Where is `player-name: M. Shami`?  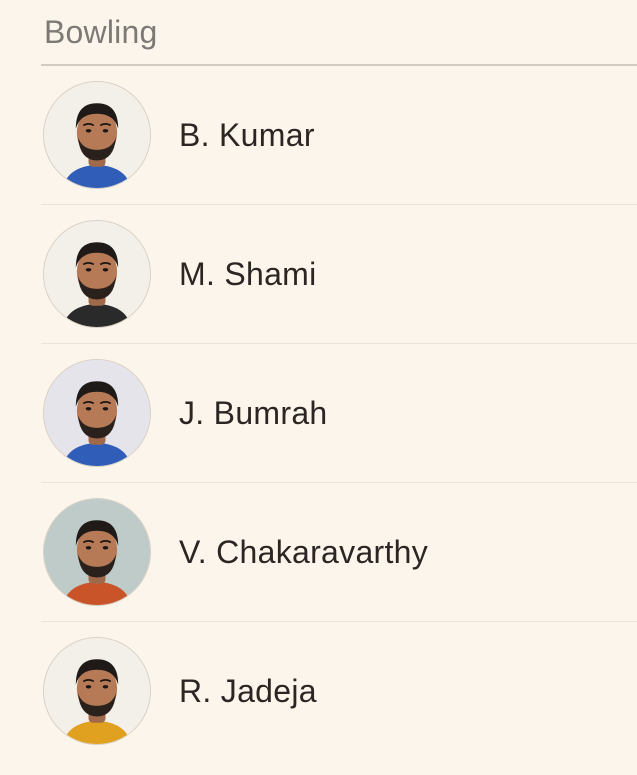
player-name: M. Shami is located at coordinates (248, 273).